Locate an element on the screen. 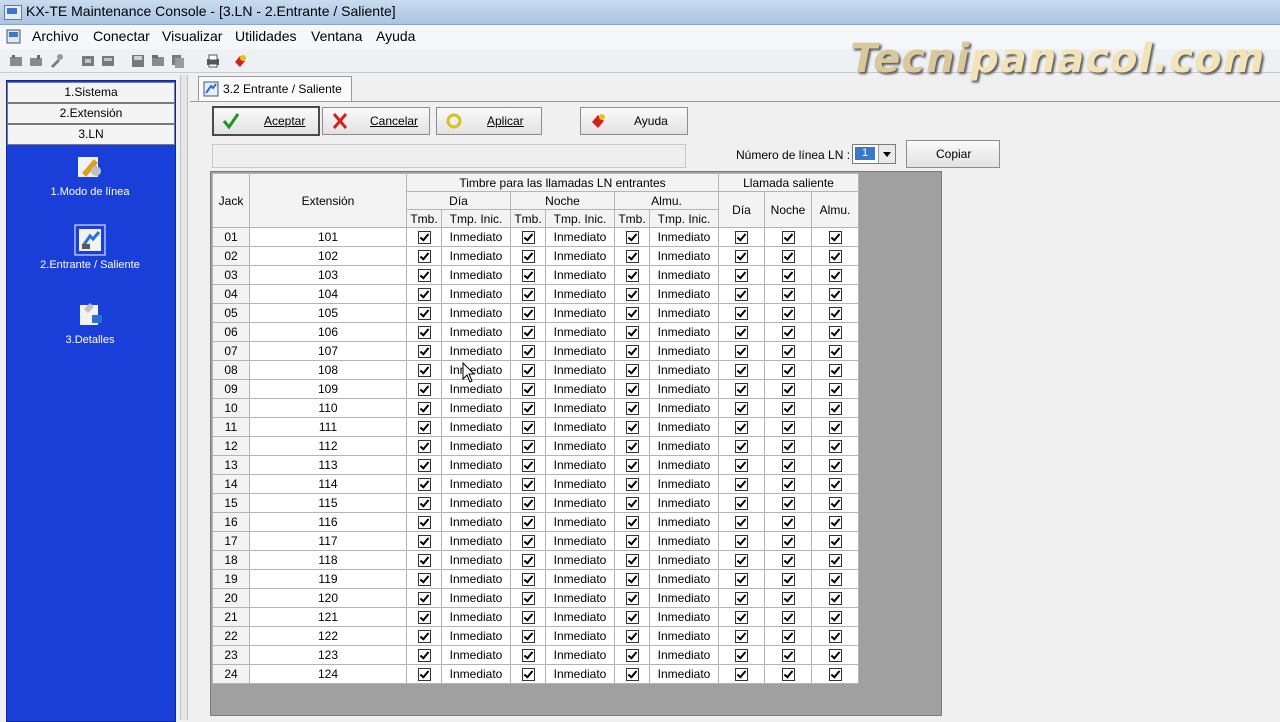 This screenshot has width=1280, height=722. cell-extension: 106 is located at coordinates (328, 332).